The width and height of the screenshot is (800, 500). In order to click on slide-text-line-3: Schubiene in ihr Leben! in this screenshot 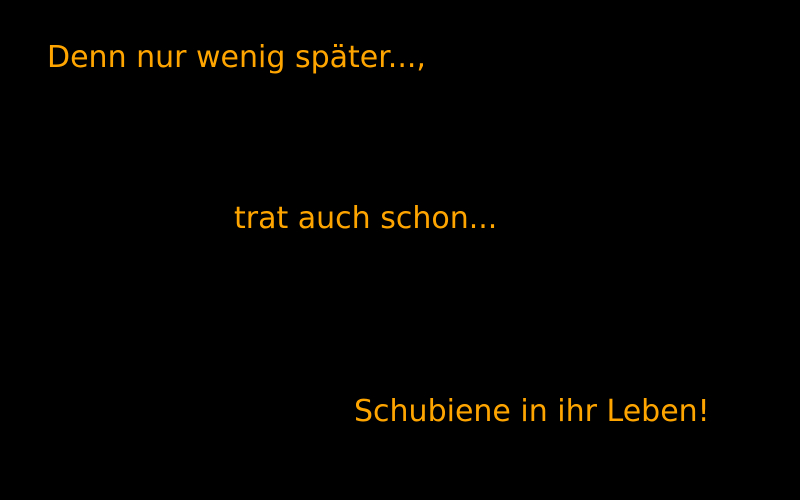, I will do `click(532, 411)`.